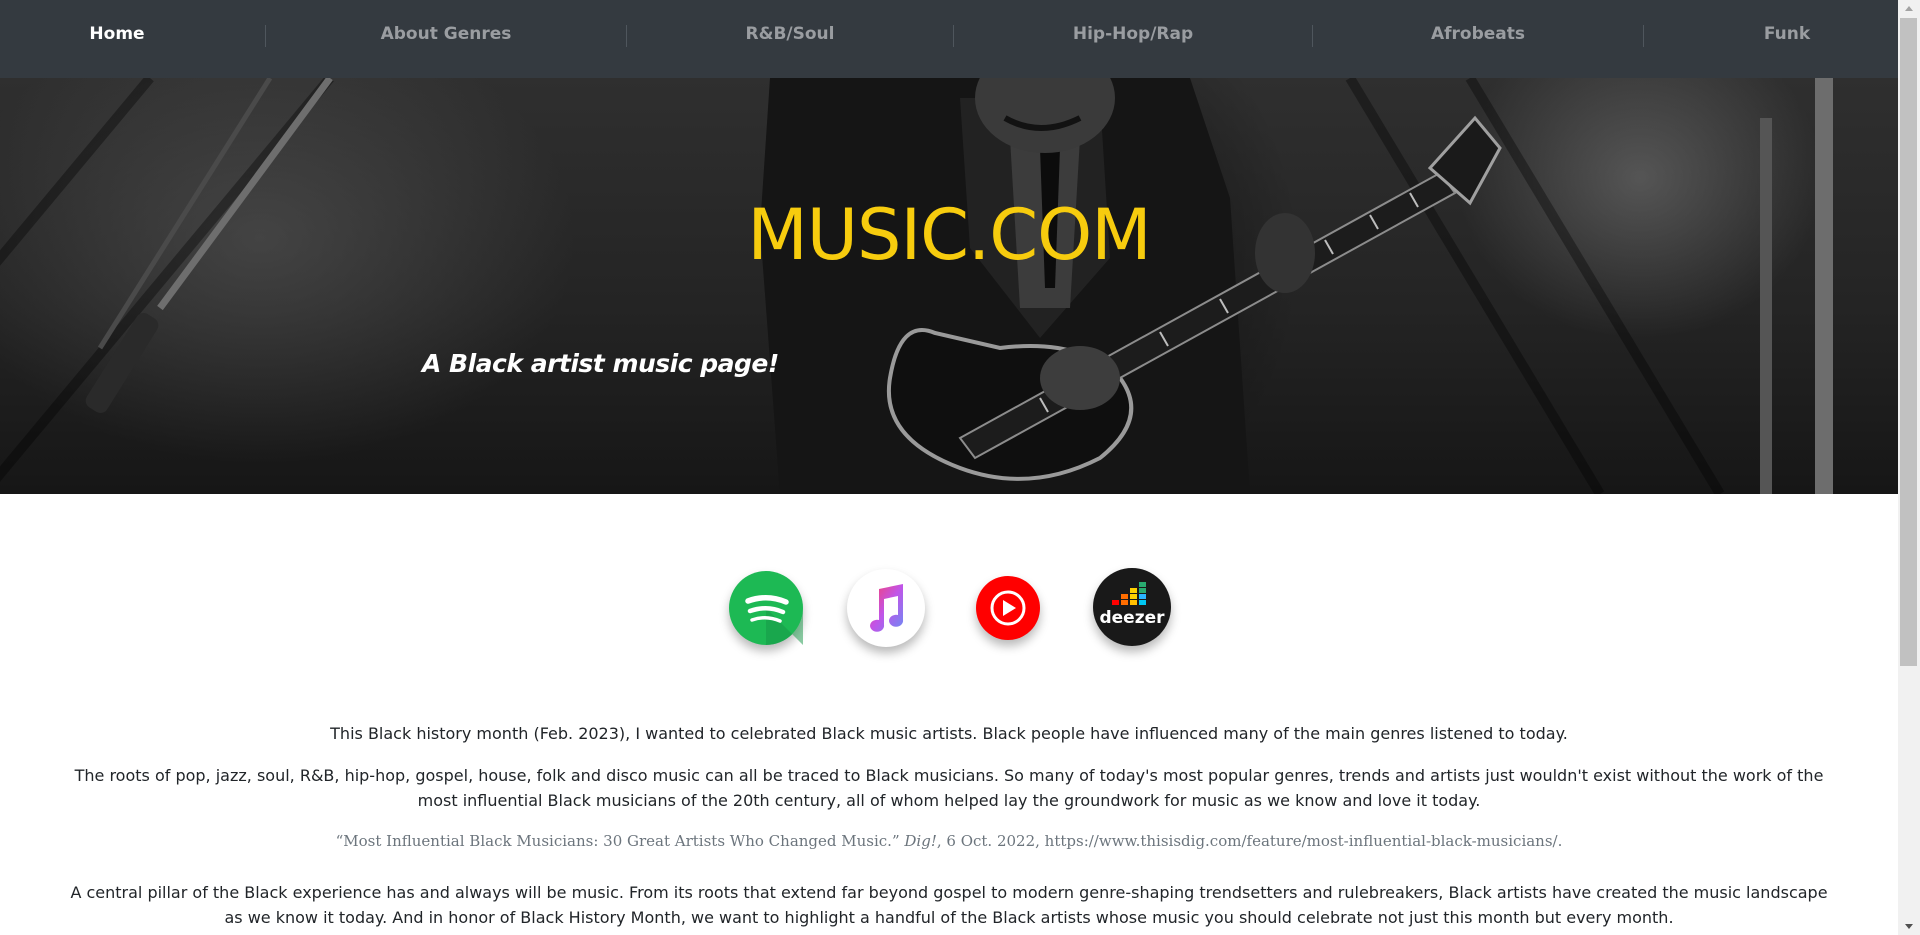 The width and height of the screenshot is (1920, 935). I want to click on scroll-down-arrow-icon, so click(1909, 926).